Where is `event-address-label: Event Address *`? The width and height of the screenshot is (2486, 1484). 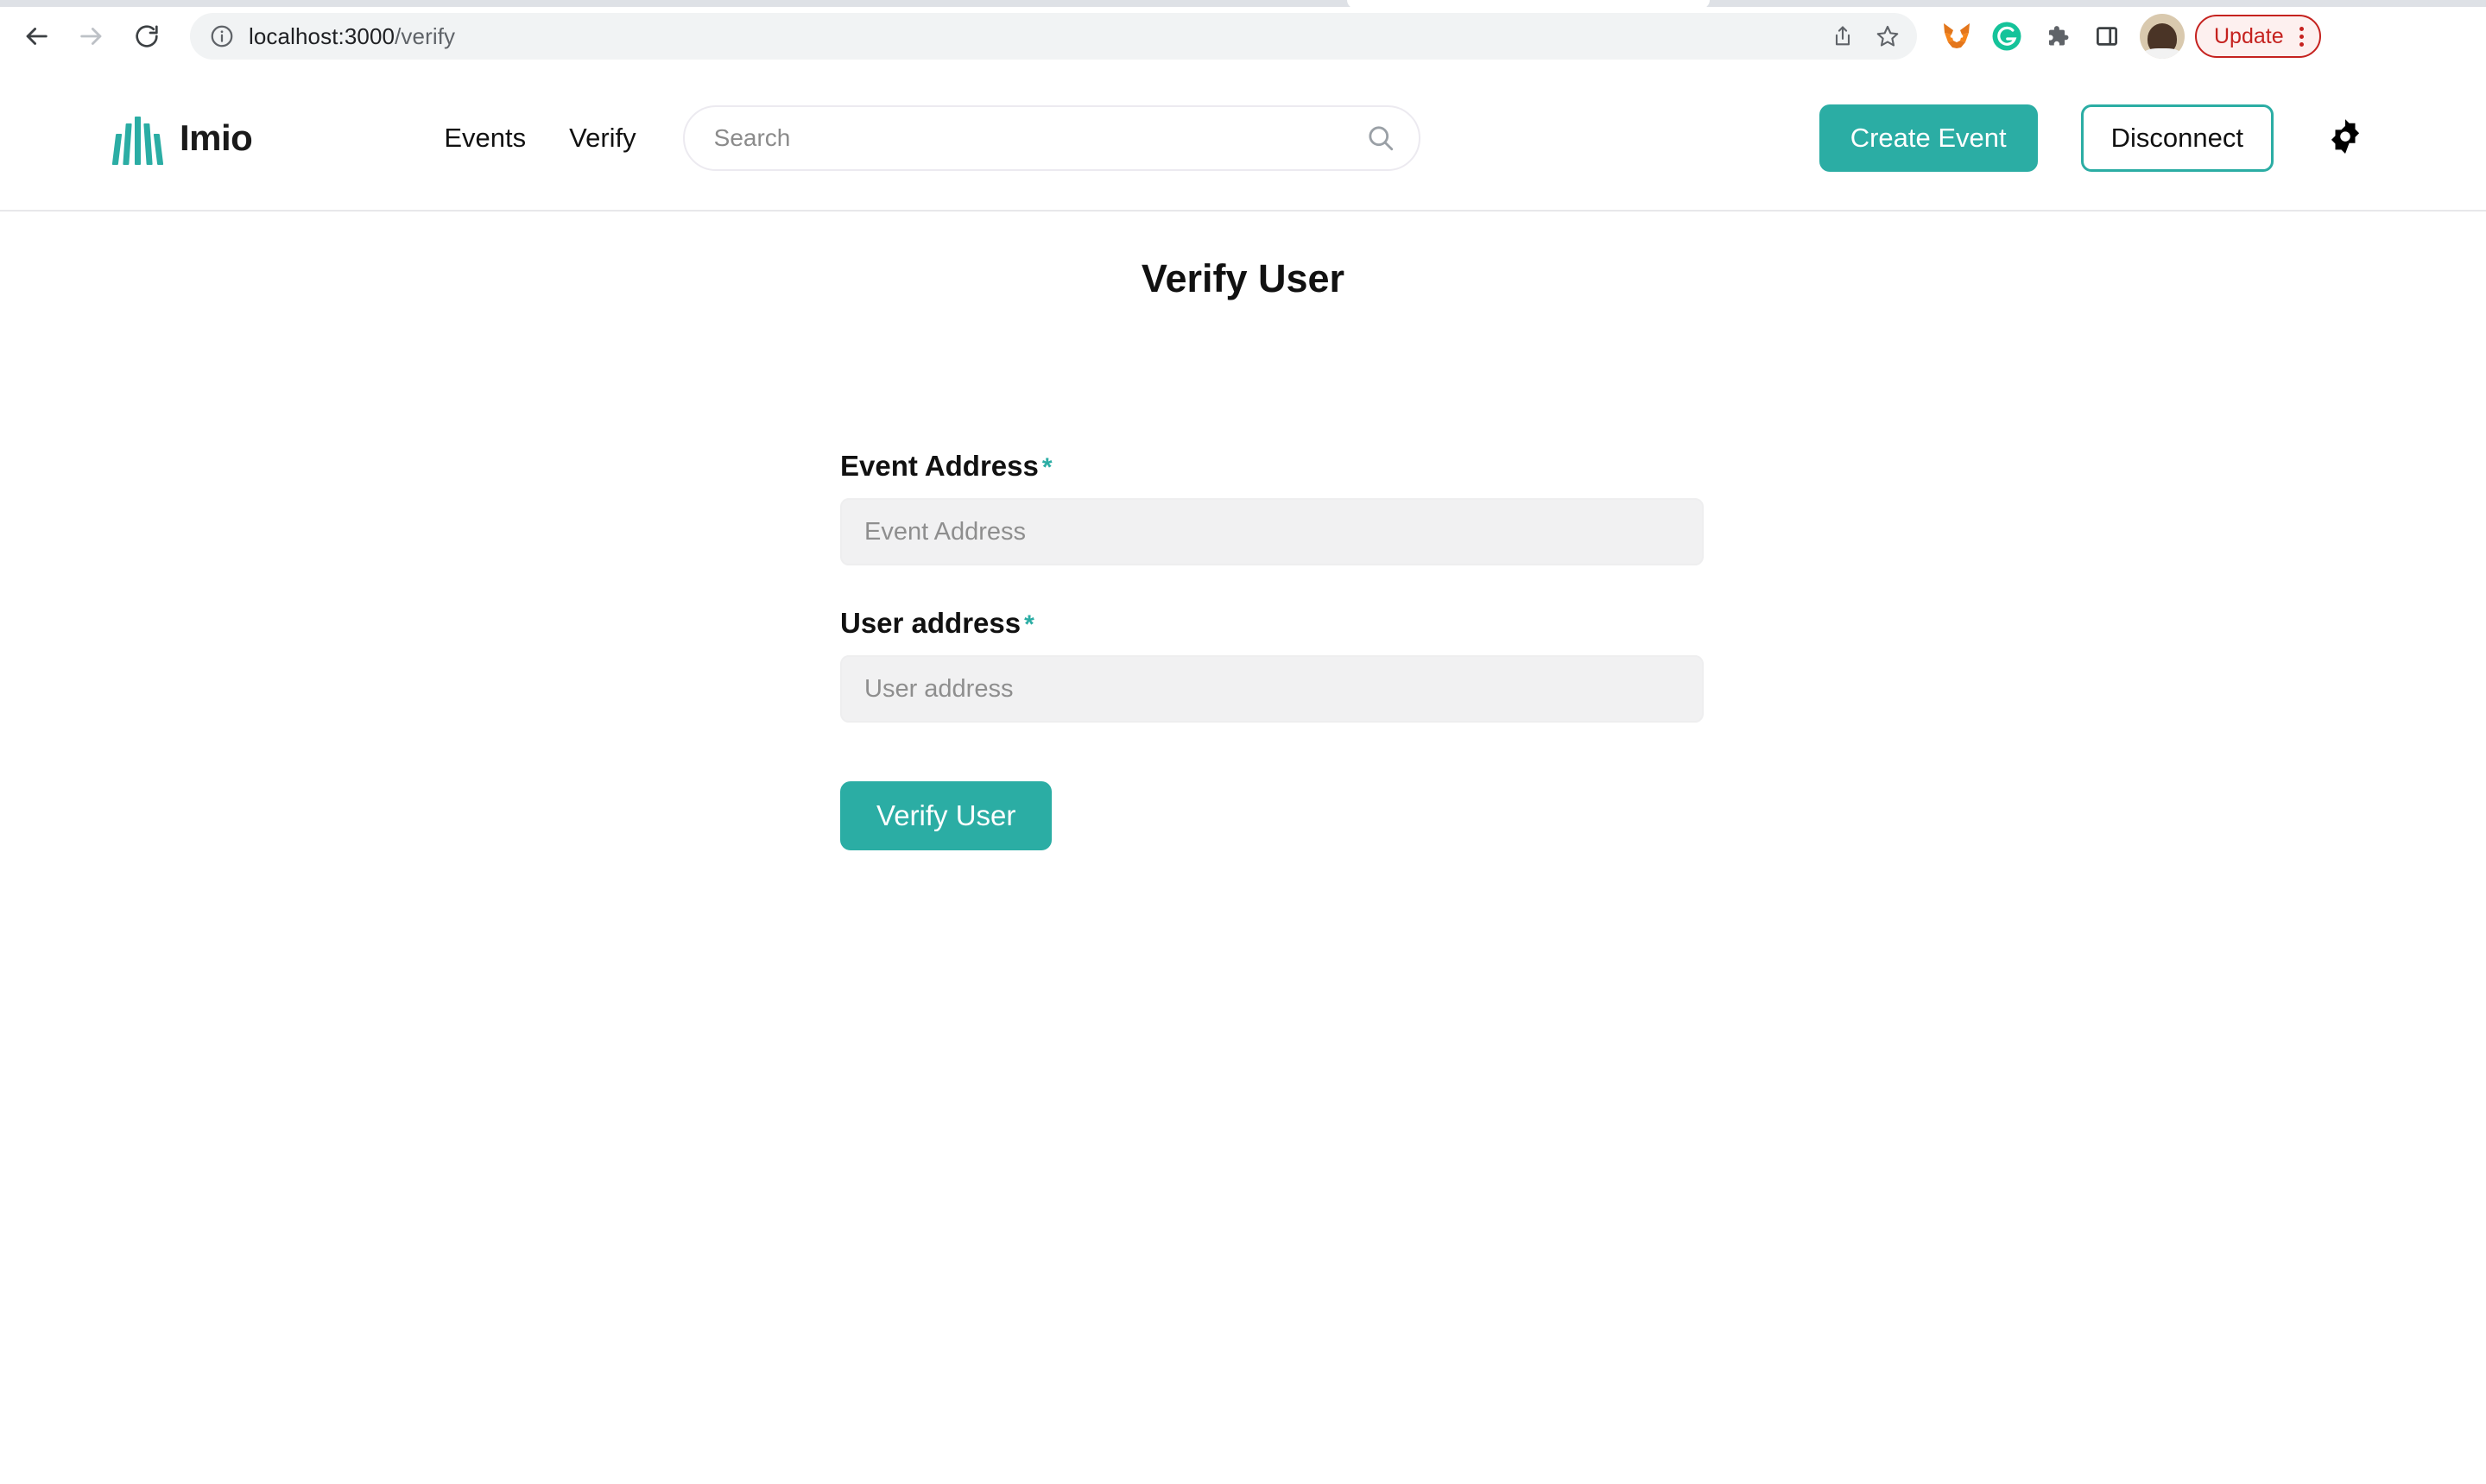
event-address-label: Event Address * is located at coordinates (1272, 466).